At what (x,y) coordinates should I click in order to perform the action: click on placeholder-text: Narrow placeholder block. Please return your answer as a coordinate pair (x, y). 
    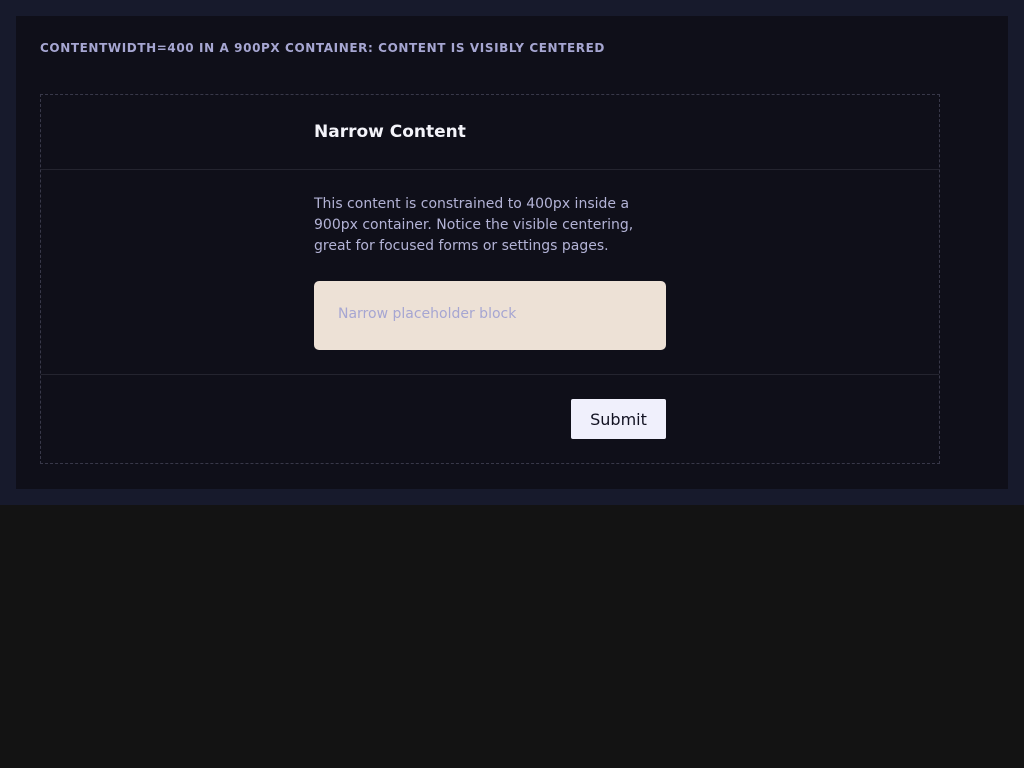
    Looking at the image, I should click on (427, 314).